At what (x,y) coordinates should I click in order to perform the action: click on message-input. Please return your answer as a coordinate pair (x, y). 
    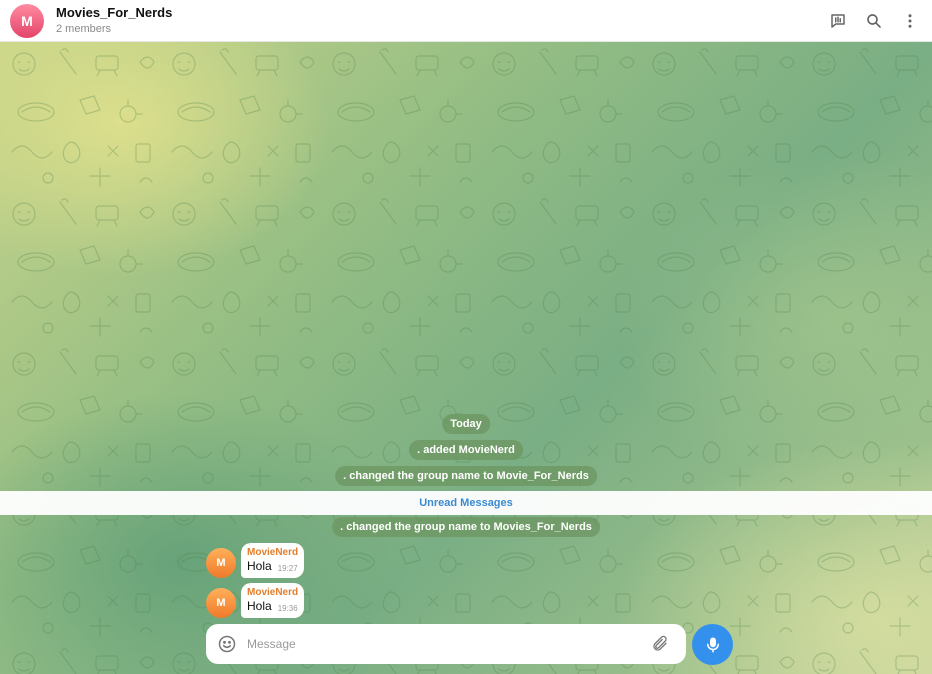
    Looking at the image, I should click on (442, 644).